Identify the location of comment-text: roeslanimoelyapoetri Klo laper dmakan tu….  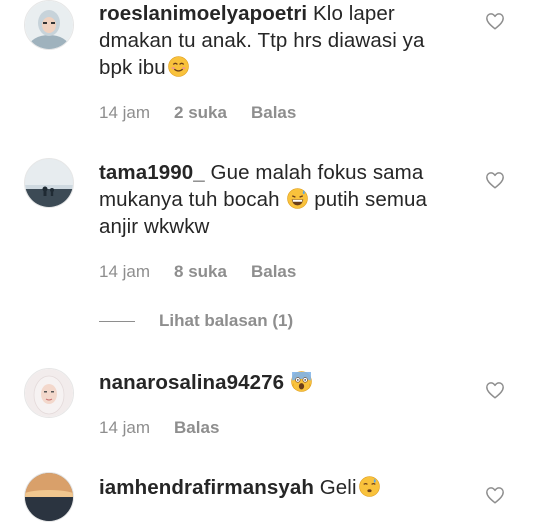
(279, 40).